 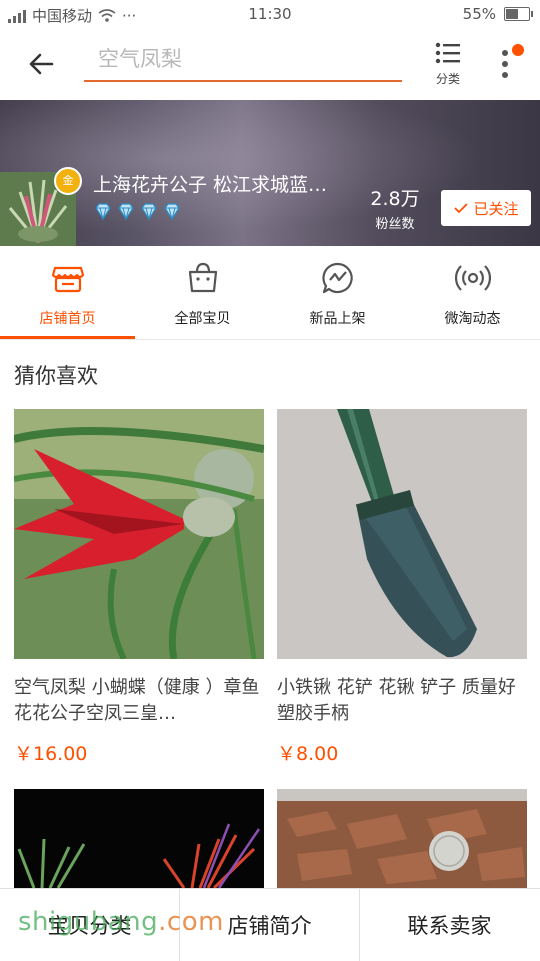 I want to click on battery-icon, so click(x=518, y=14).